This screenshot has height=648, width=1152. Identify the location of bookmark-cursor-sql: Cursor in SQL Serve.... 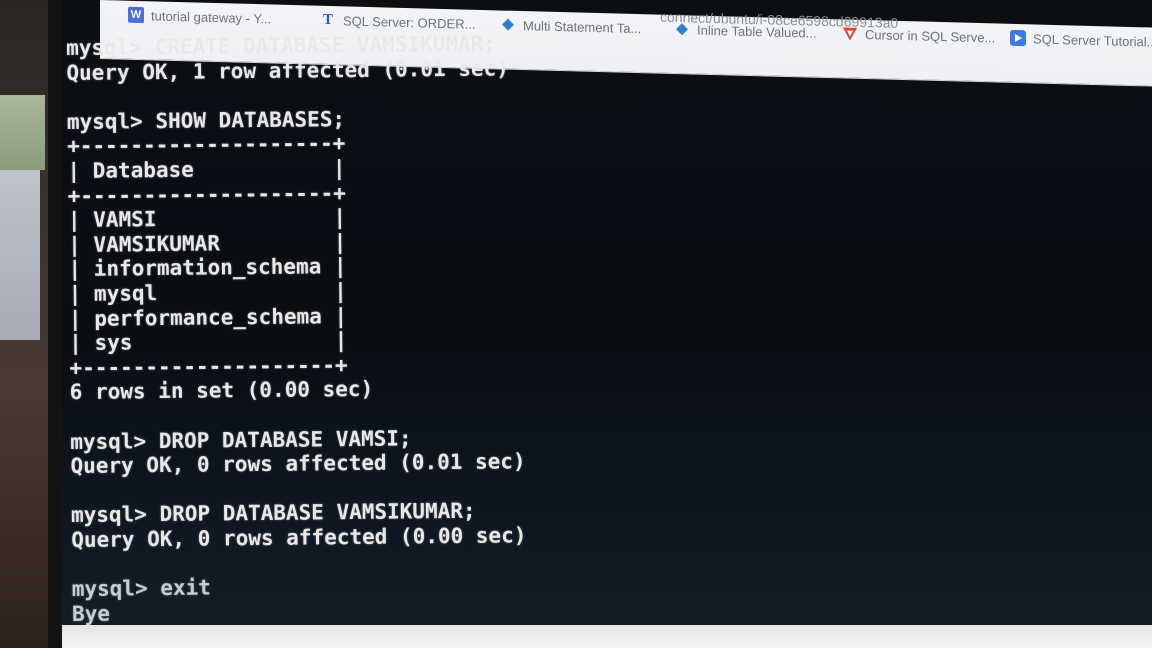
(918, 35).